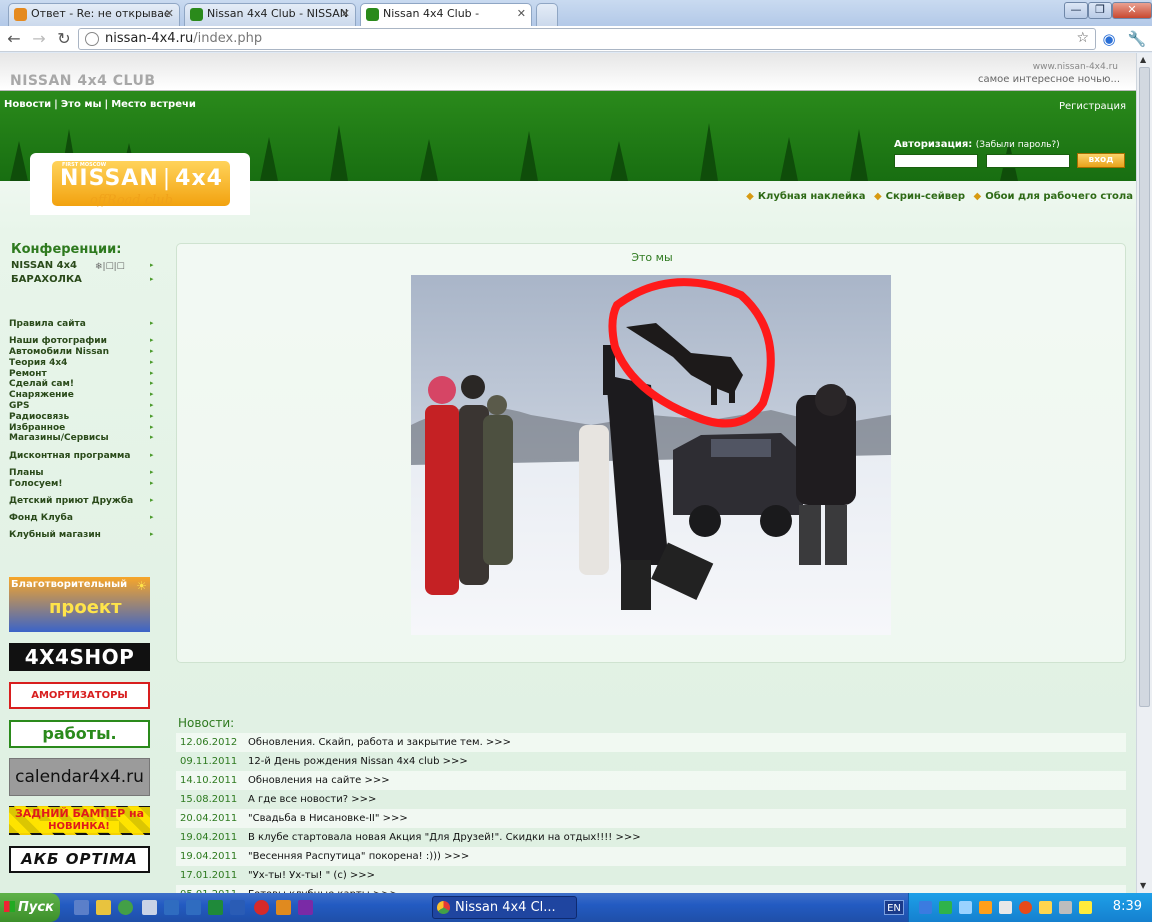  Describe the element at coordinates (103, 907) in the screenshot. I see `folder-icon` at that location.